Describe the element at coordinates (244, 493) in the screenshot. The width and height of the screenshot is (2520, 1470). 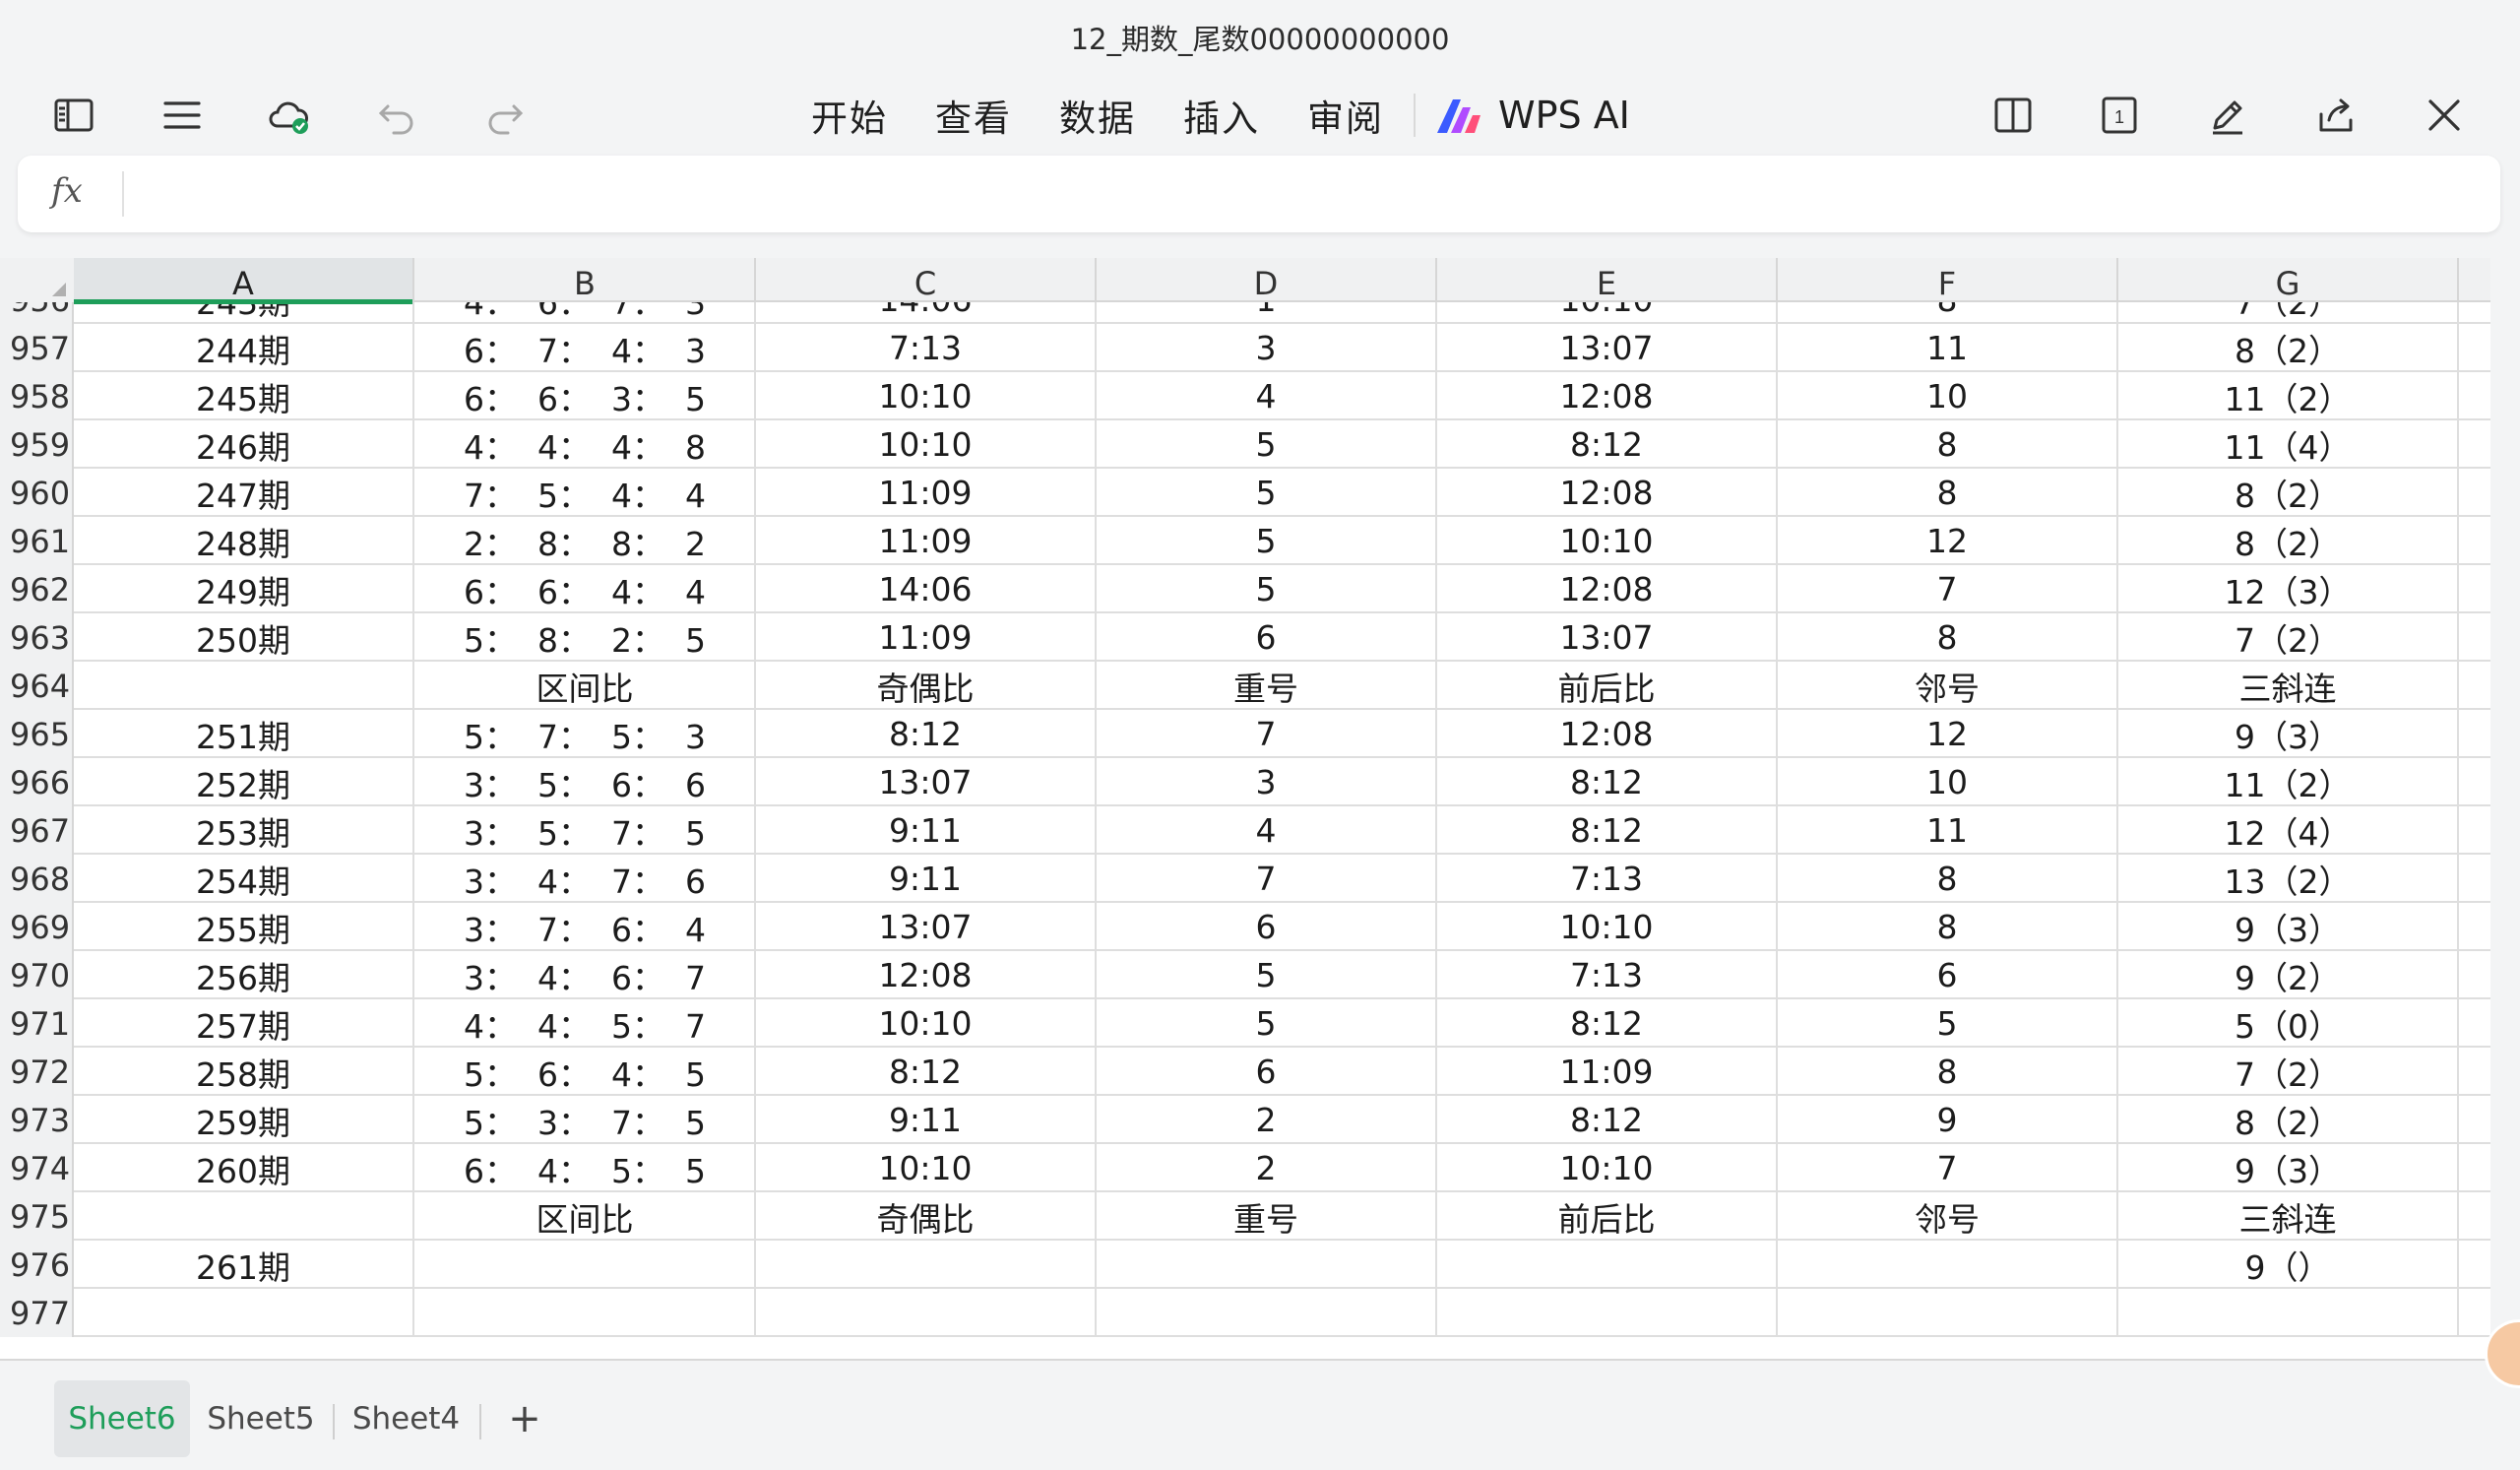
I see `cell-a960: 247期` at that location.